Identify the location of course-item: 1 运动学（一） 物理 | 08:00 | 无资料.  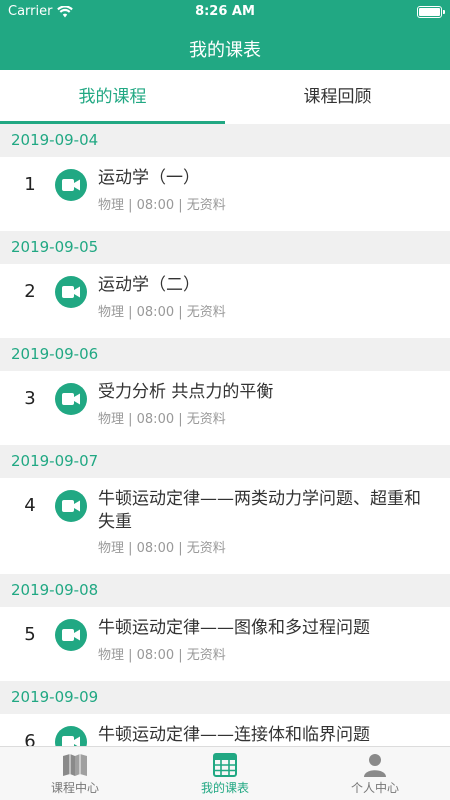
(225, 194).